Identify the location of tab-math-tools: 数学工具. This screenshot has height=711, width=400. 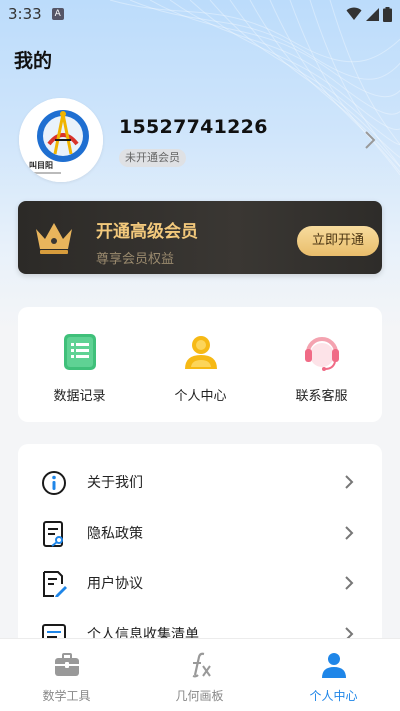
(66, 675).